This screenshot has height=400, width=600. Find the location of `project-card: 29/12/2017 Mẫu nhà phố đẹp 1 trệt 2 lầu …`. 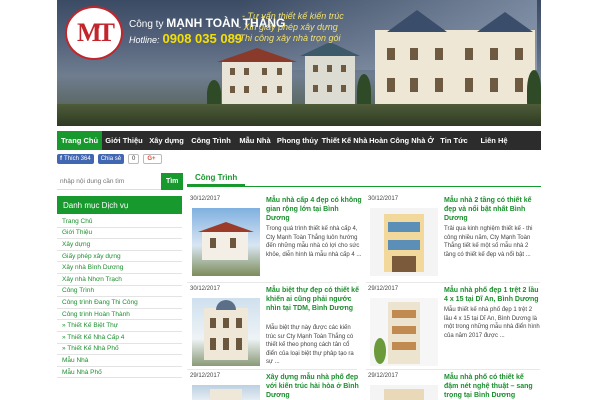

project-card: 29/12/2017 Mẫu nhà phố đẹp 1 trệt 2 lầu … is located at coordinates (454, 328).